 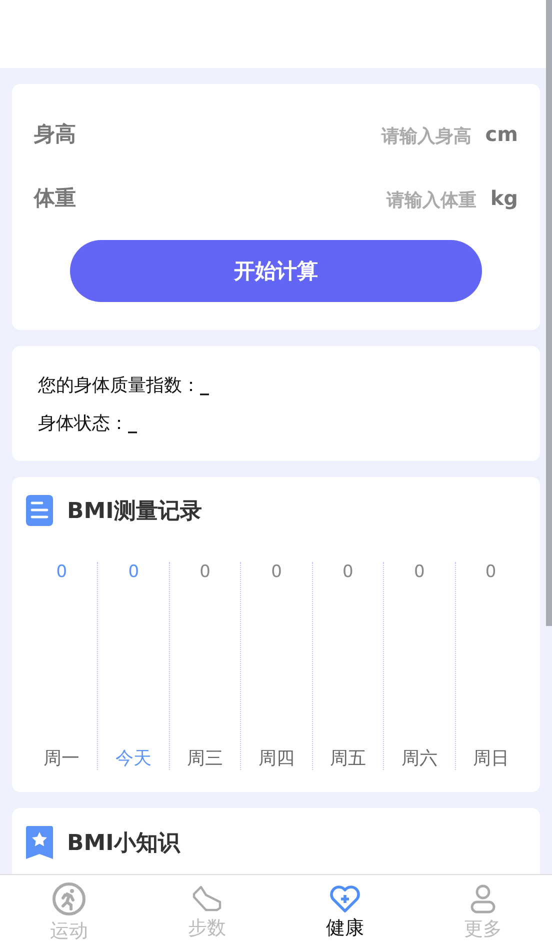 I want to click on input-field: 请输入体重, so click(x=283, y=198).